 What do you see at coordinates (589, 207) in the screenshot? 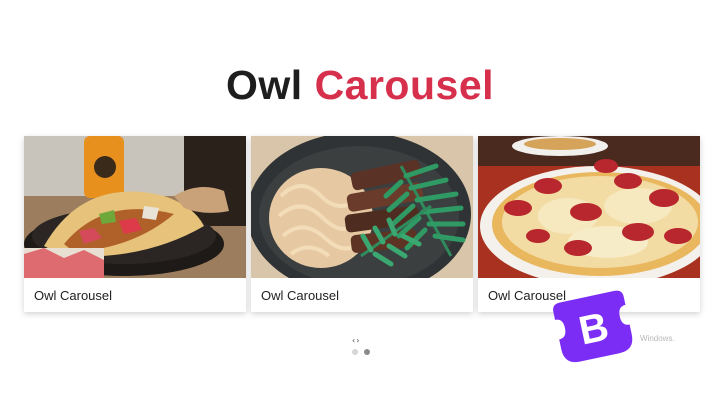
I see `pepperoni-pizza-image` at bounding box center [589, 207].